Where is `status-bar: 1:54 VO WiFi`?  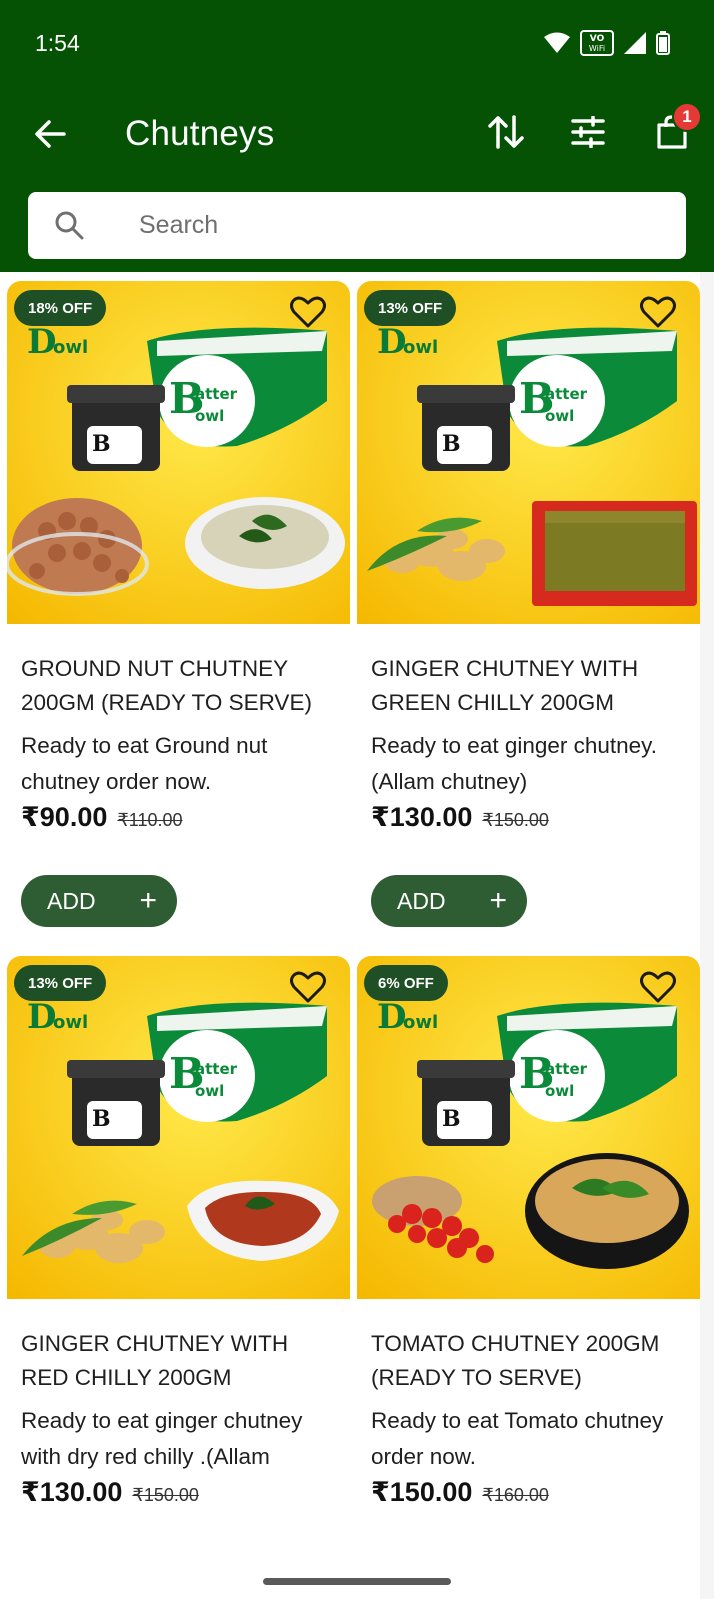
status-bar: 1:54 VO WiFi is located at coordinates (357, 44).